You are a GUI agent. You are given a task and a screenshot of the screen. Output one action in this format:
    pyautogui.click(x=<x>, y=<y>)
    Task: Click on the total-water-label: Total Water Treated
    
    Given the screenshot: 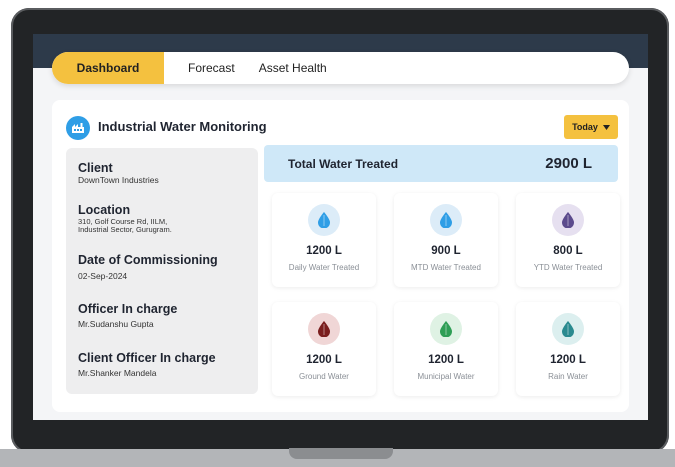 What is the action you would take?
    pyautogui.click(x=343, y=164)
    